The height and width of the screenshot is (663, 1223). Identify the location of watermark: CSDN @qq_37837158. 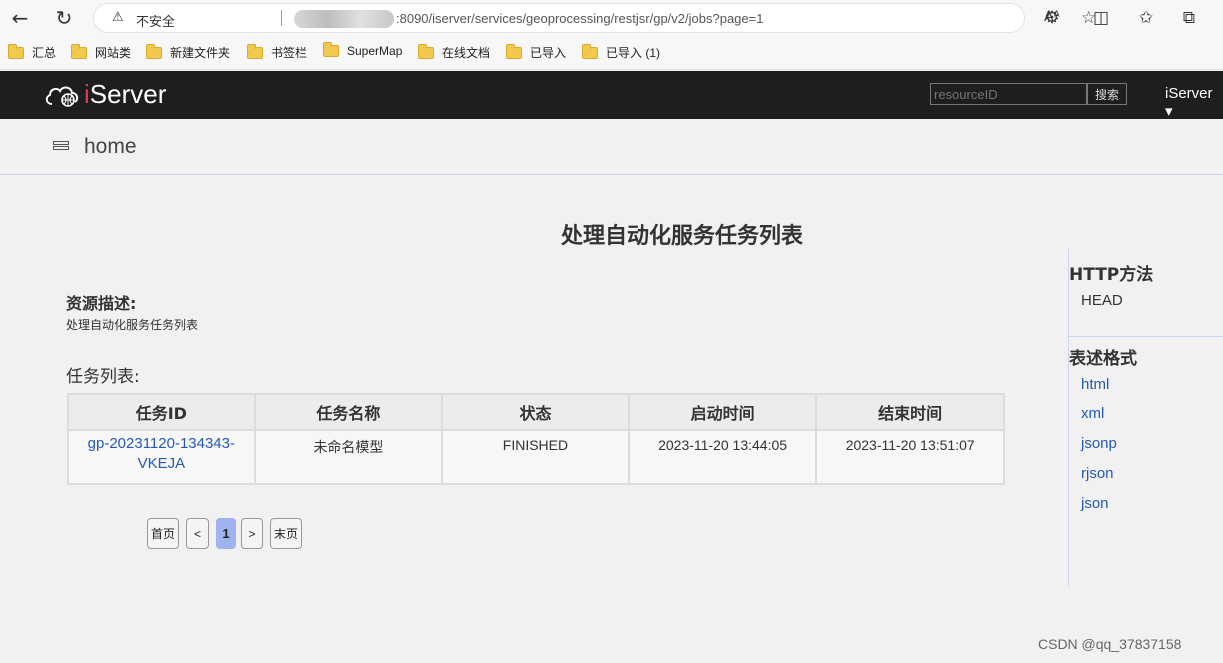
(1110, 644).